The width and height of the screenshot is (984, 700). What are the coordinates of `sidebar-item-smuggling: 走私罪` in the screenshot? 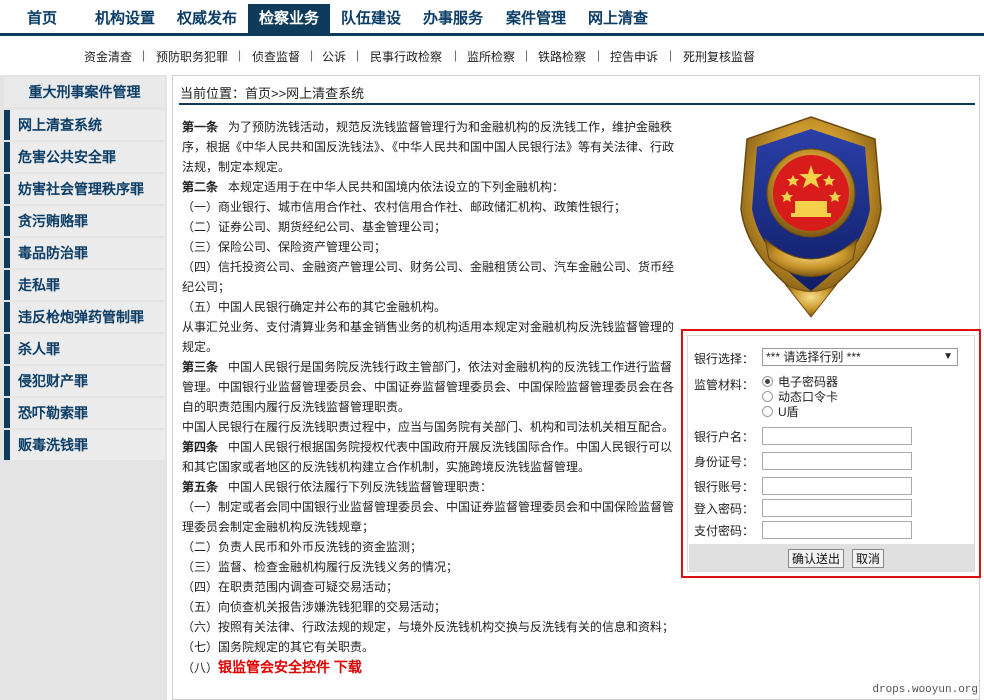 It's located at (84, 285).